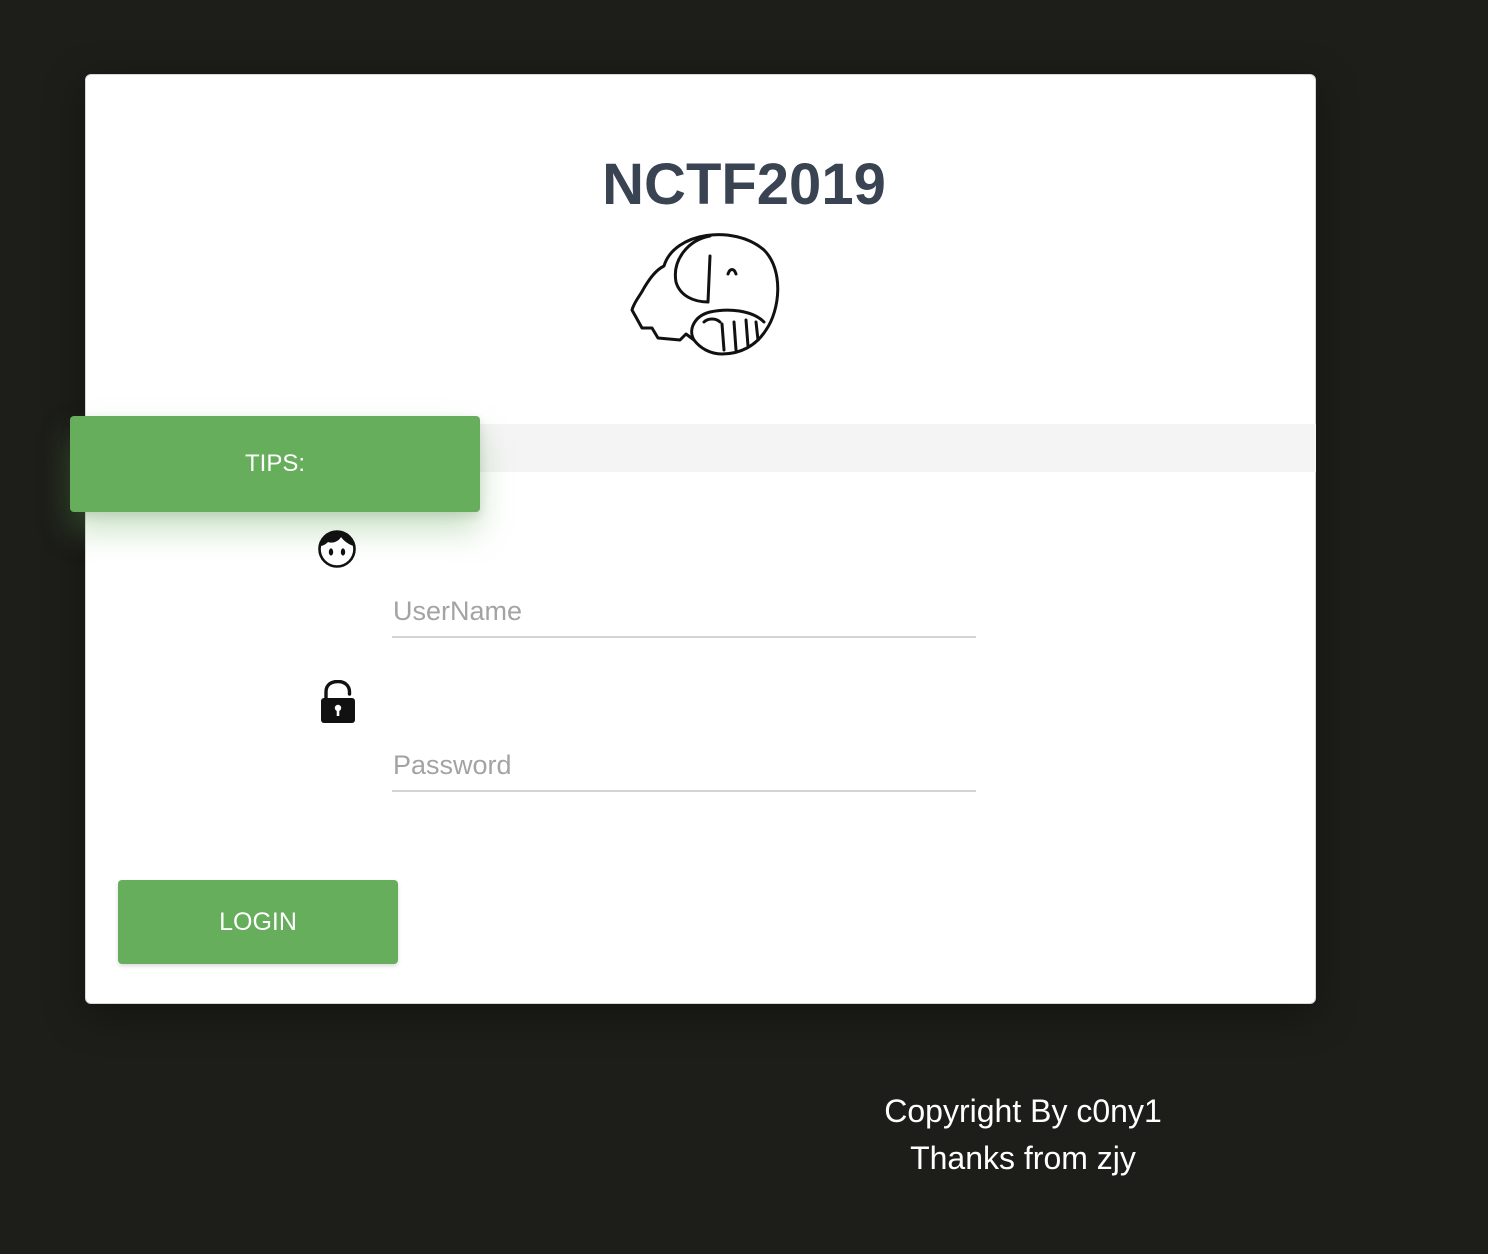  What do you see at coordinates (1023, 1158) in the screenshot?
I see `thanks-text: Thanks from zjy` at bounding box center [1023, 1158].